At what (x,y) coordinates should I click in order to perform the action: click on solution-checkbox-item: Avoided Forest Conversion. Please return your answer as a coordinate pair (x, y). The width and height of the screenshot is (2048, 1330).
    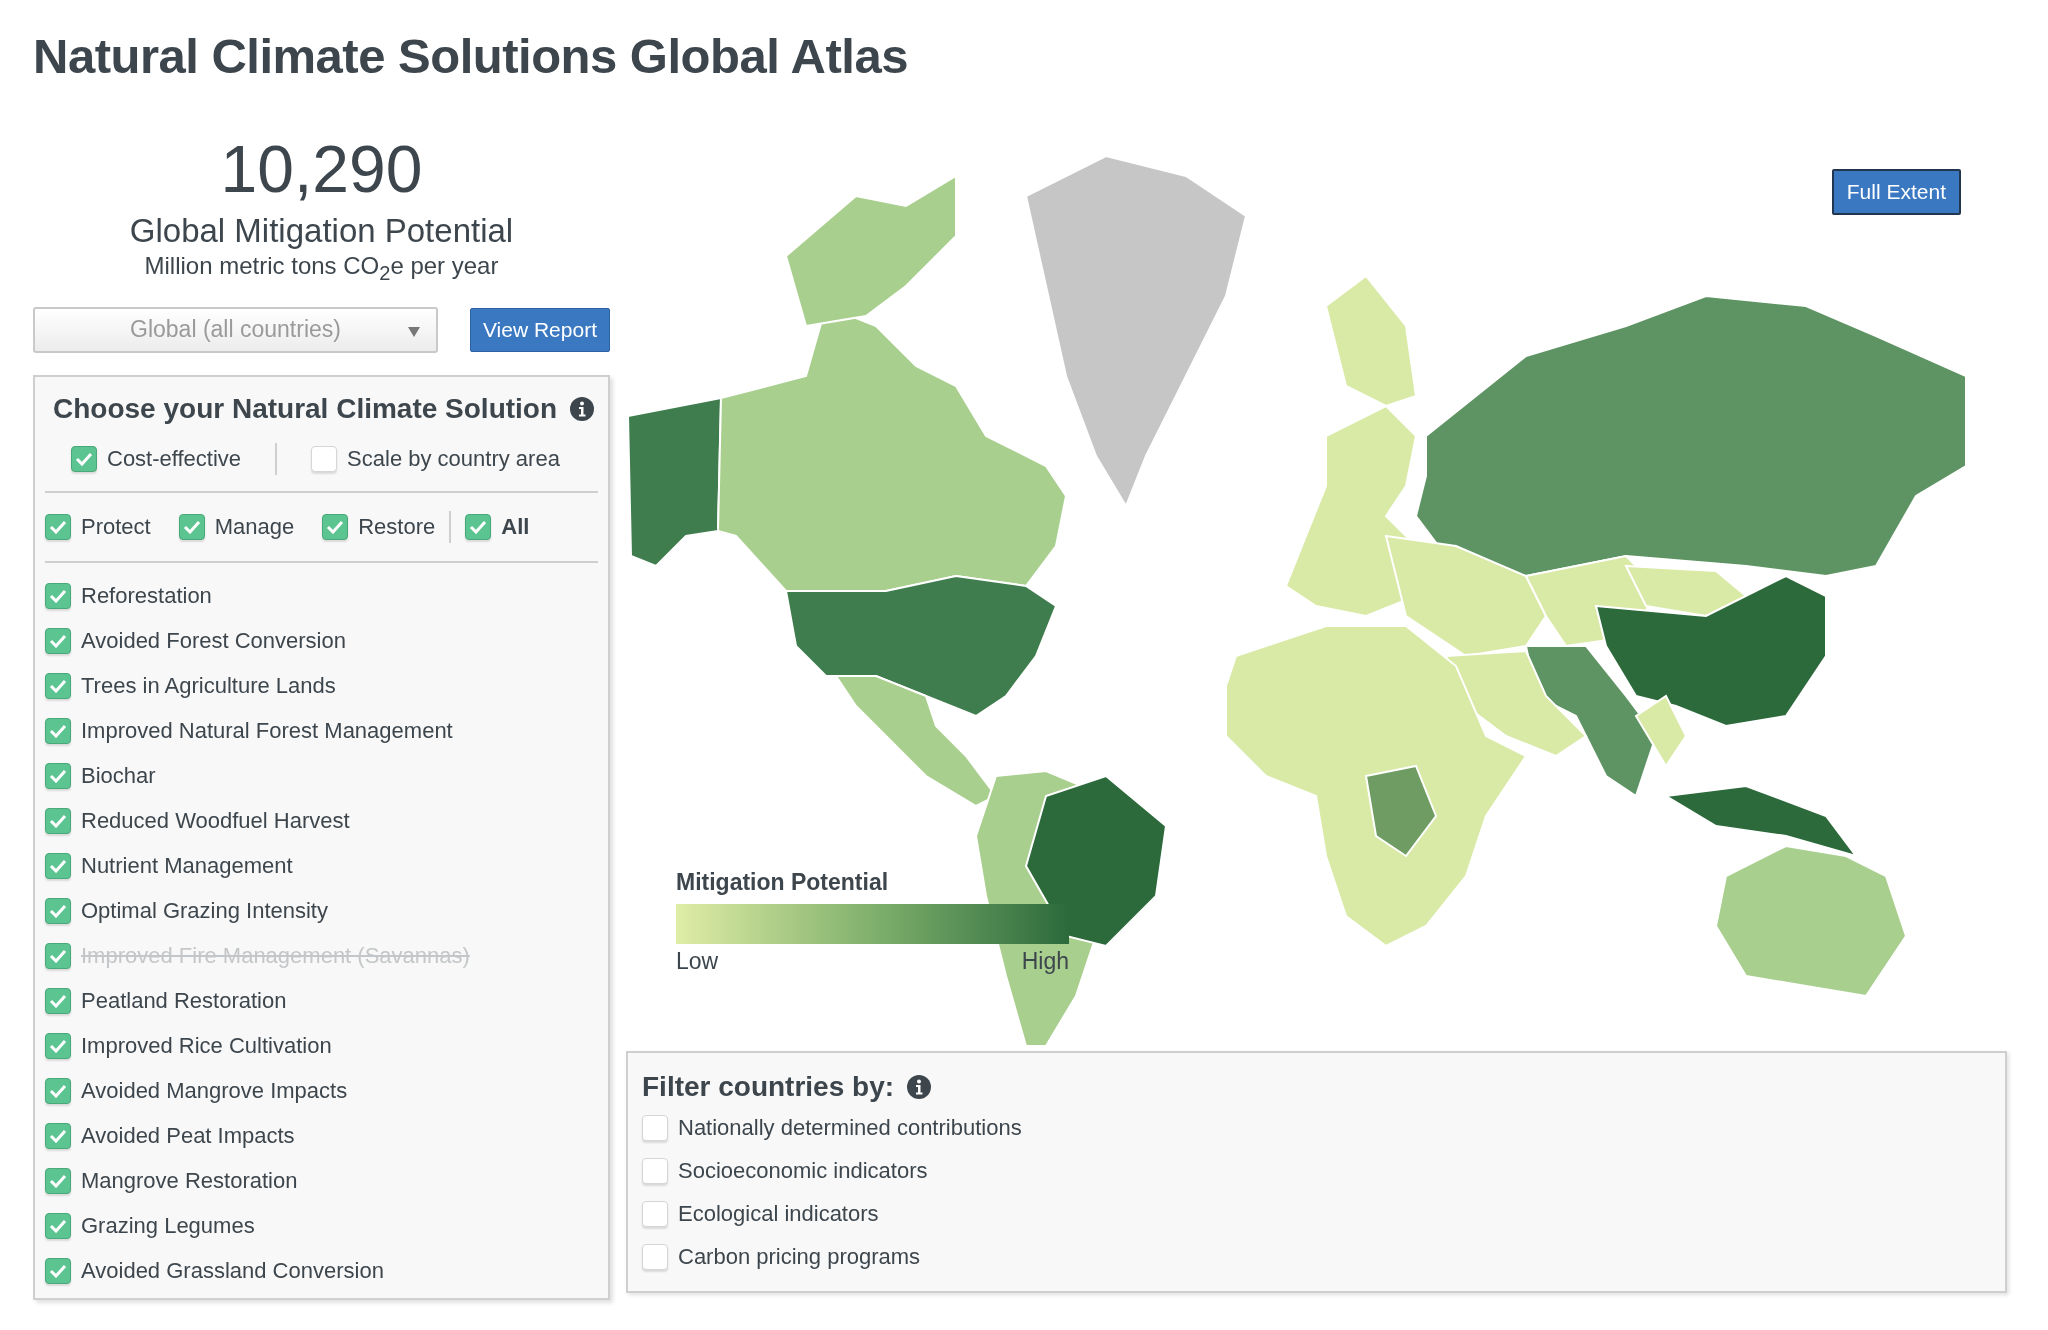
    Looking at the image, I should click on (195, 640).